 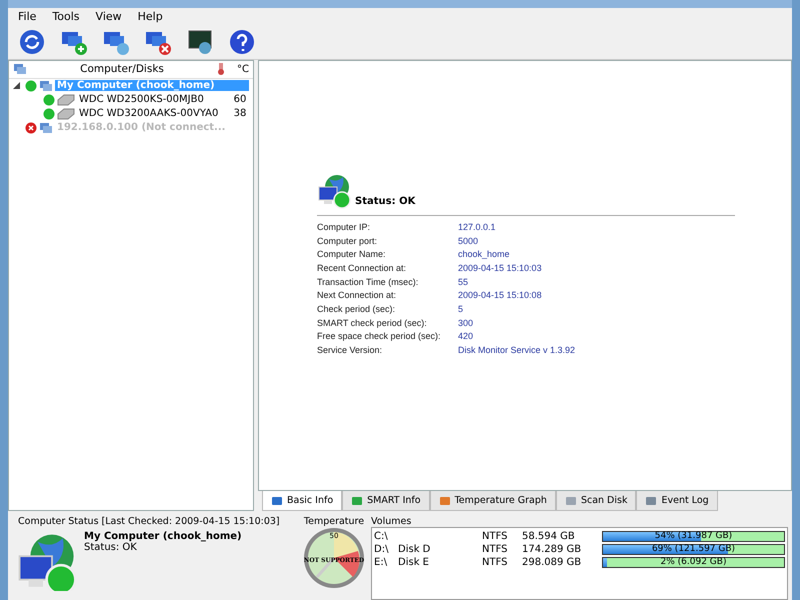 What do you see at coordinates (379, 337) in the screenshot?
I see `info-label: Free space check period (sec):` at bounding box center [379, 337].